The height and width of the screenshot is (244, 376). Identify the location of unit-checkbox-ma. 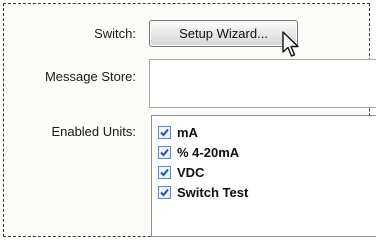
(164, 132).